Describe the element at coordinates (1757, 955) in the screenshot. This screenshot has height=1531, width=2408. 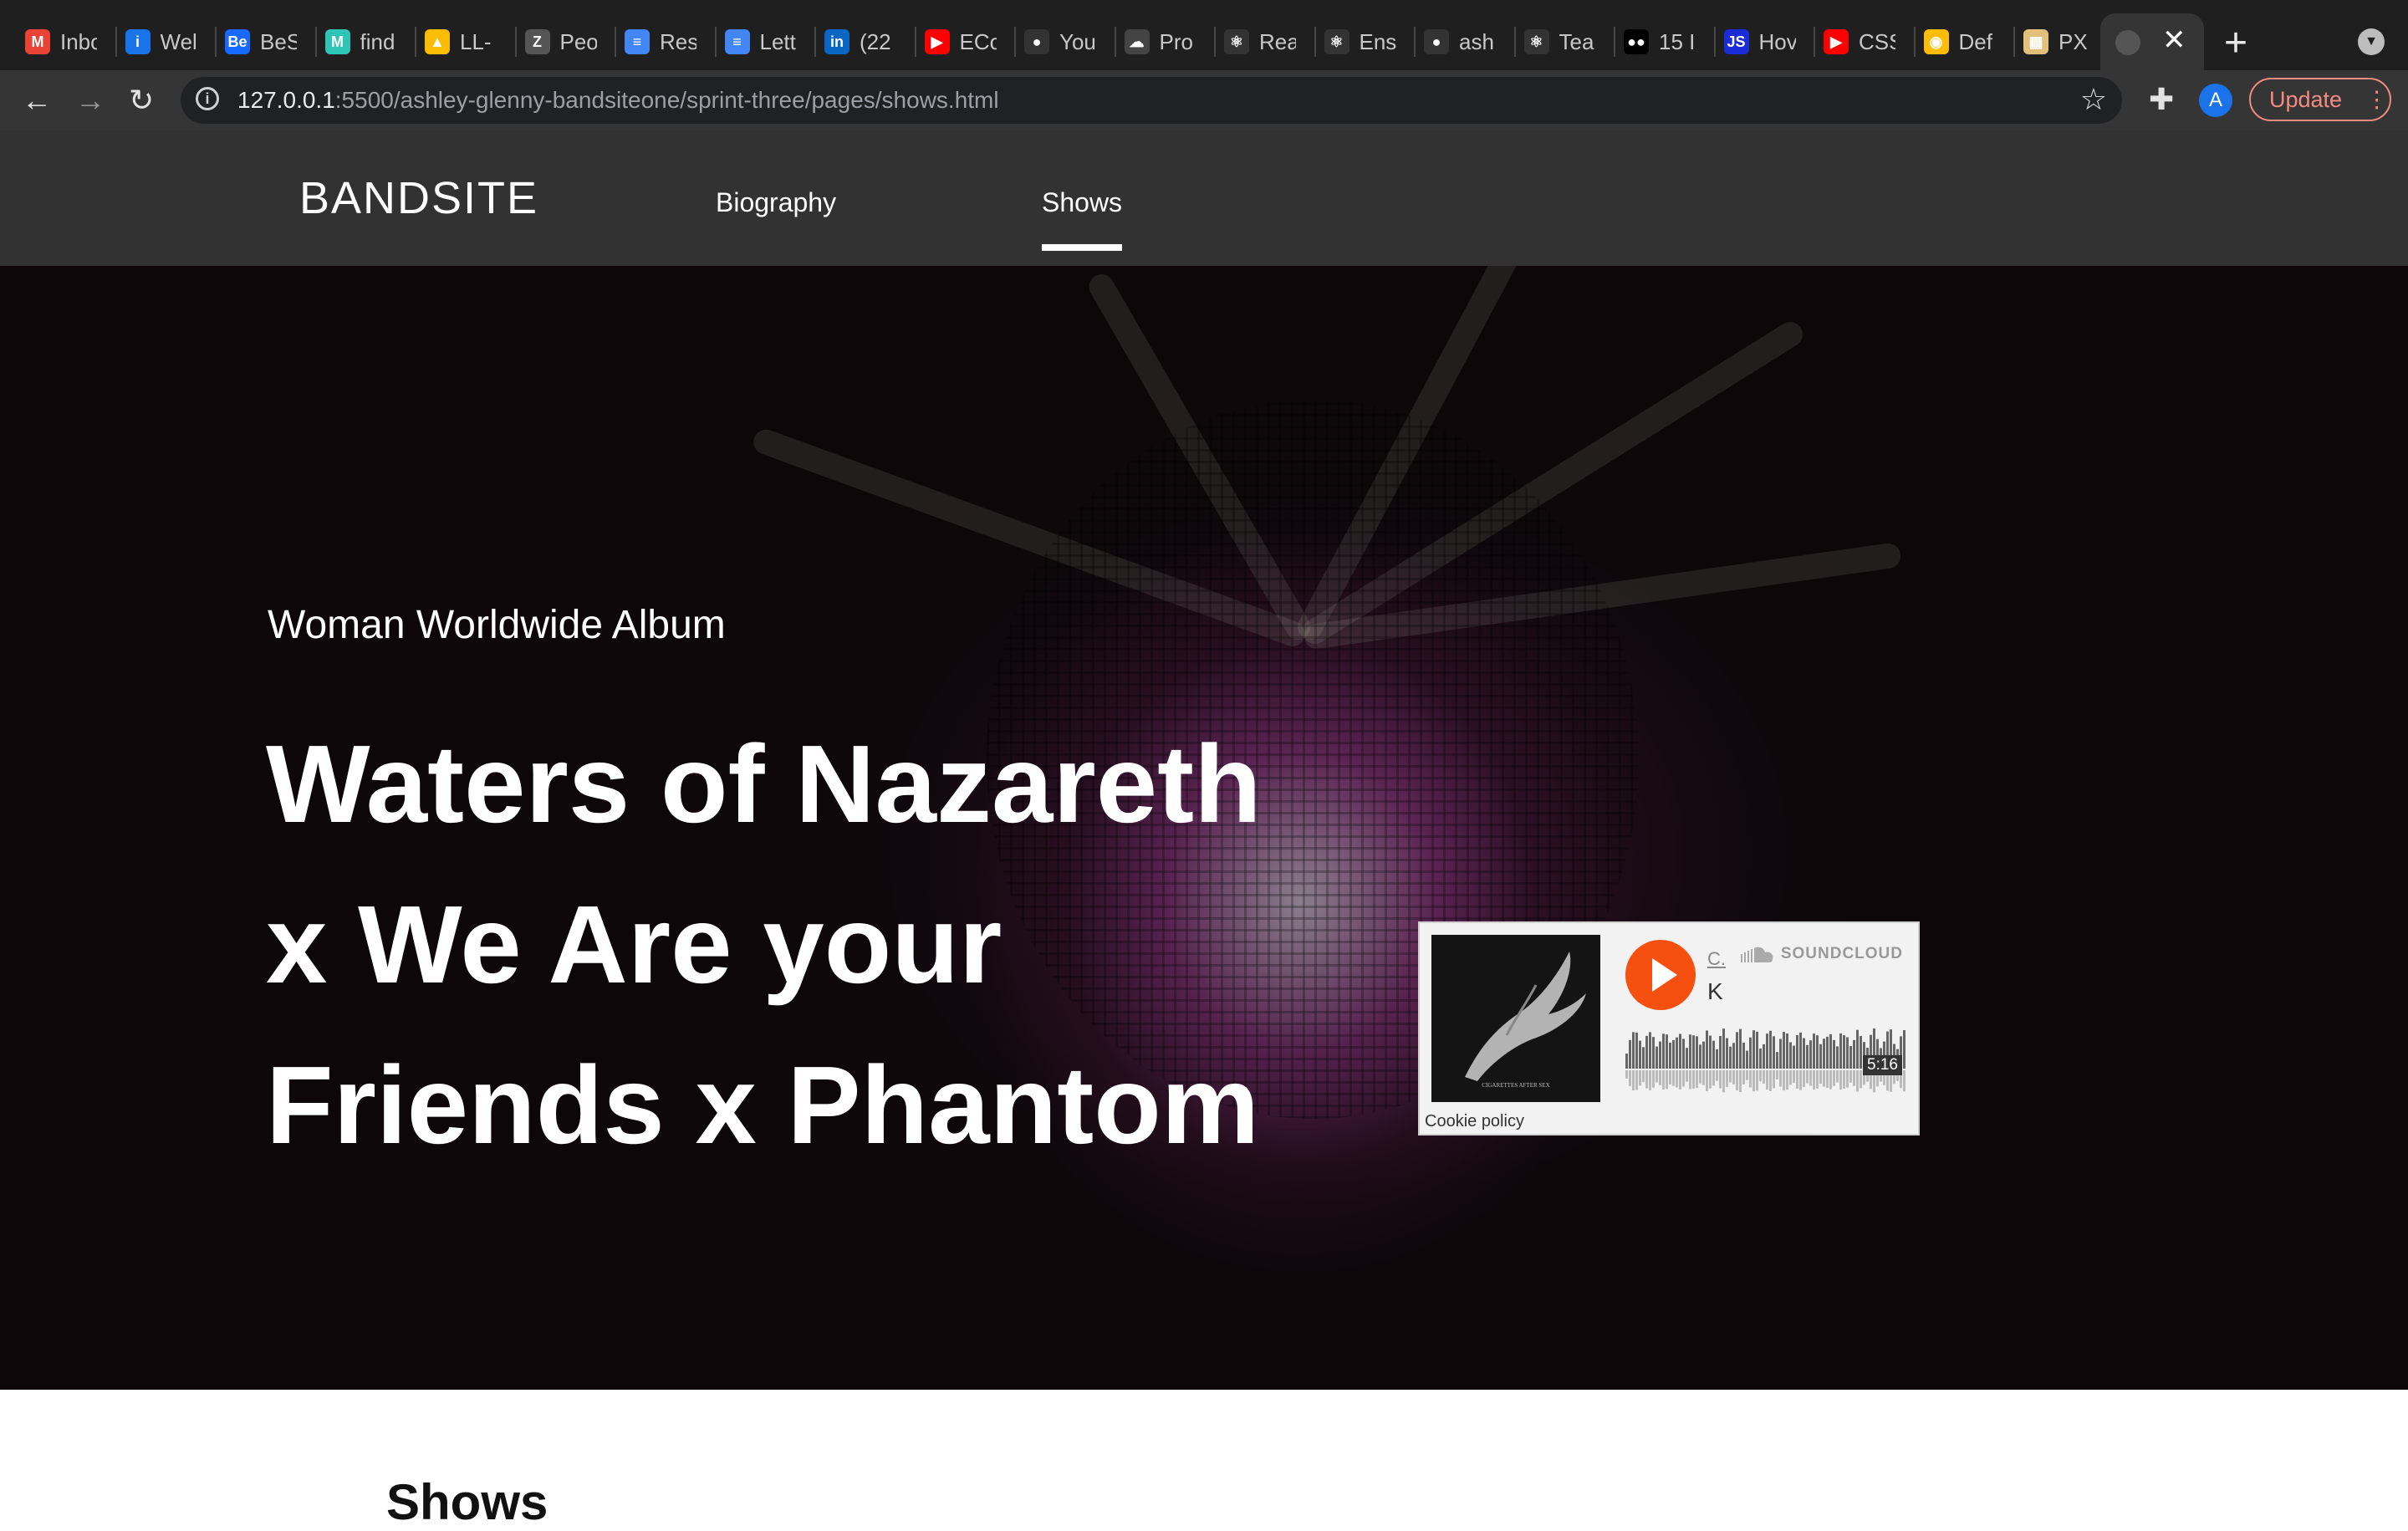
I see `soundcloud-logo-icon` at that location.